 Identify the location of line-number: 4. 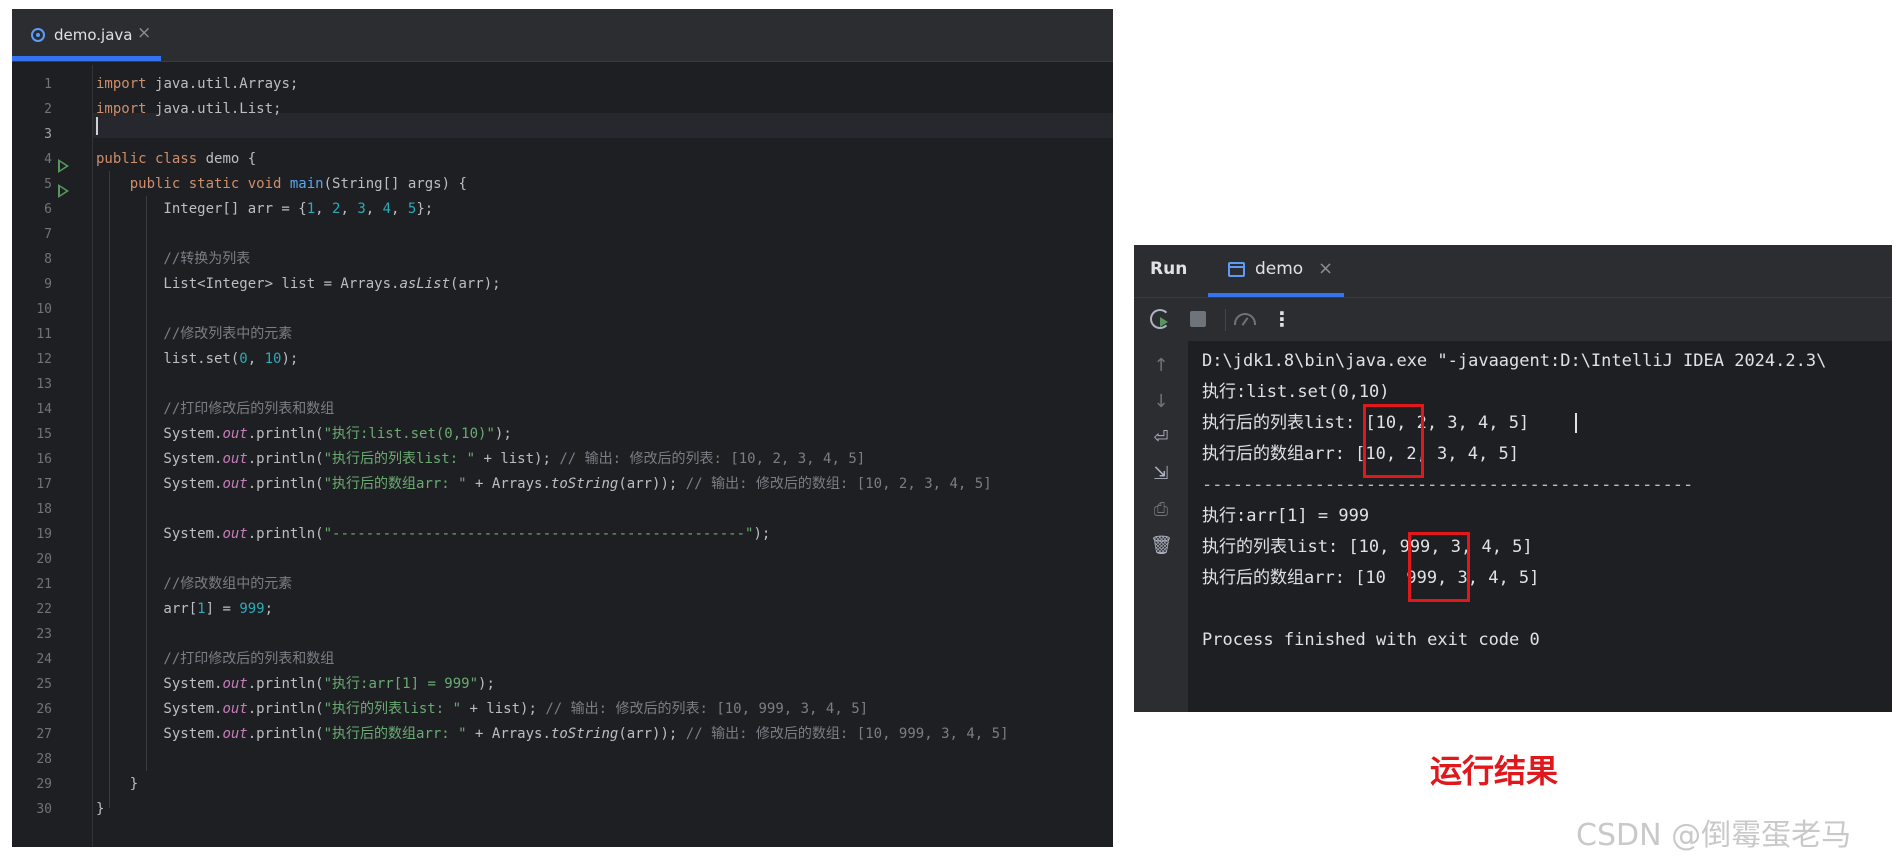
(48, 159).